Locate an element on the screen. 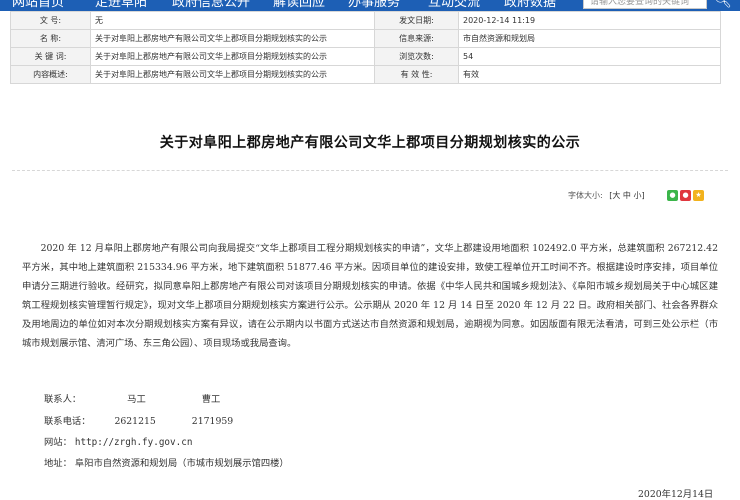  nav-about-fuyang: 走进阜阳 is located at coordinates (121, 5).